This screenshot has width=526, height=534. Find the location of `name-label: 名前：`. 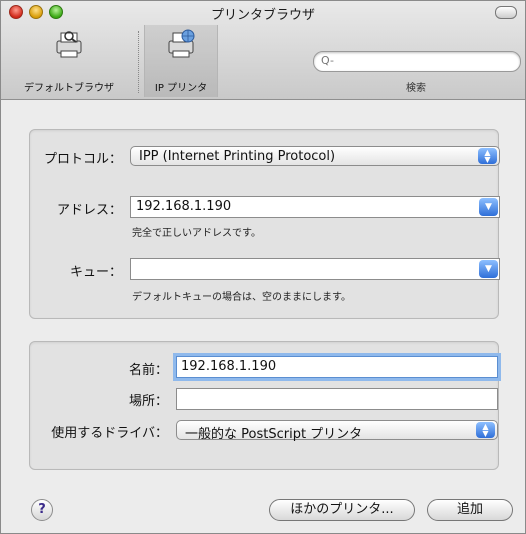

name-label: 名前： is located at coordinates (148, 370).